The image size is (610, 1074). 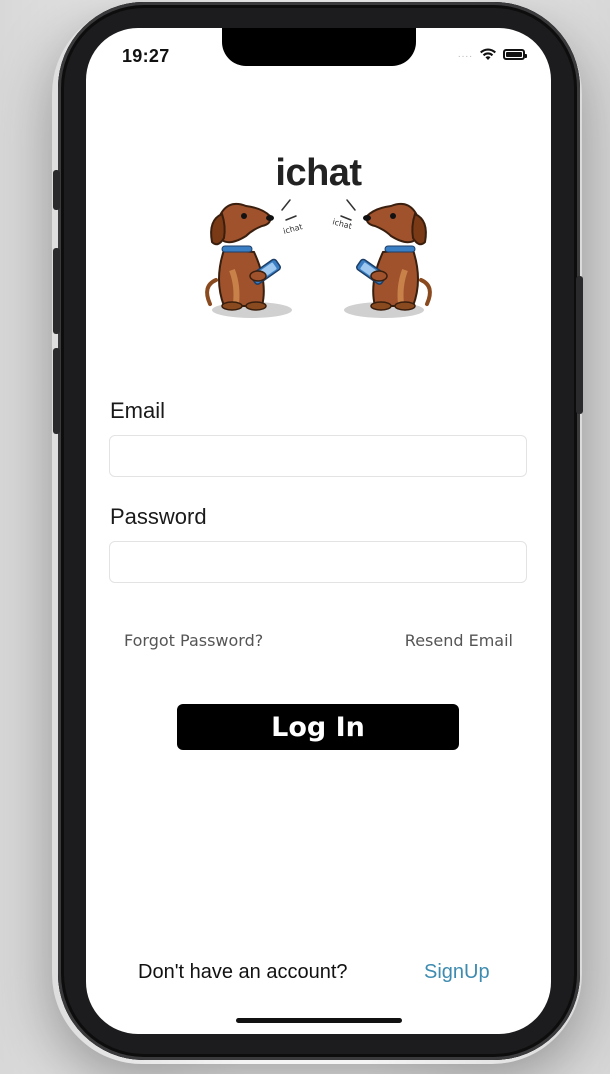 I want to click on login-button: Log In, so click(x=318, y=727).